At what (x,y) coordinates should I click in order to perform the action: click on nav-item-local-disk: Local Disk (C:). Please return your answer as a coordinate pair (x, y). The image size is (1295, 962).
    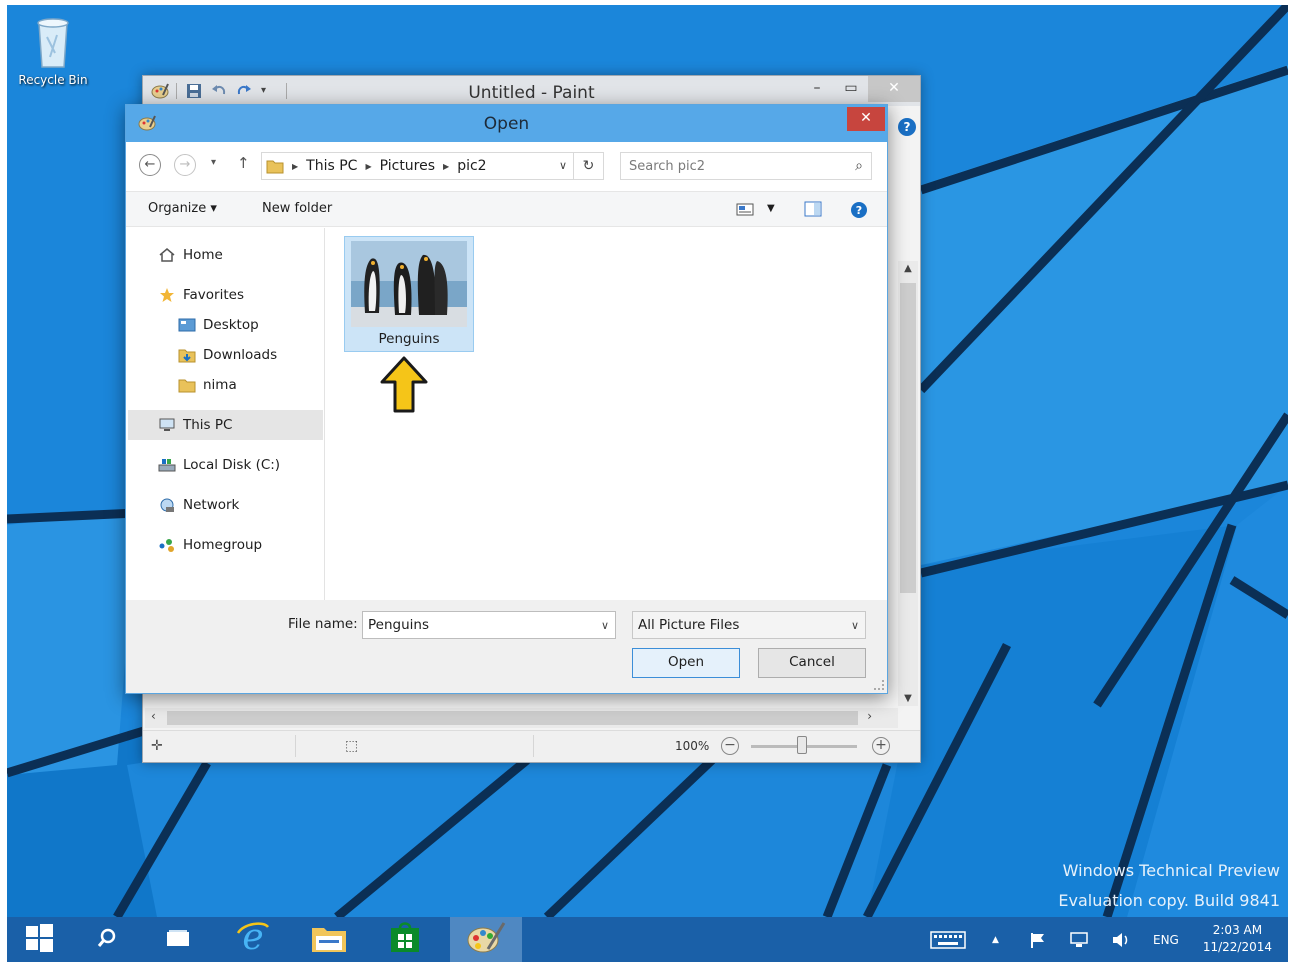
    Looking at the image, I should click on (219, 465).